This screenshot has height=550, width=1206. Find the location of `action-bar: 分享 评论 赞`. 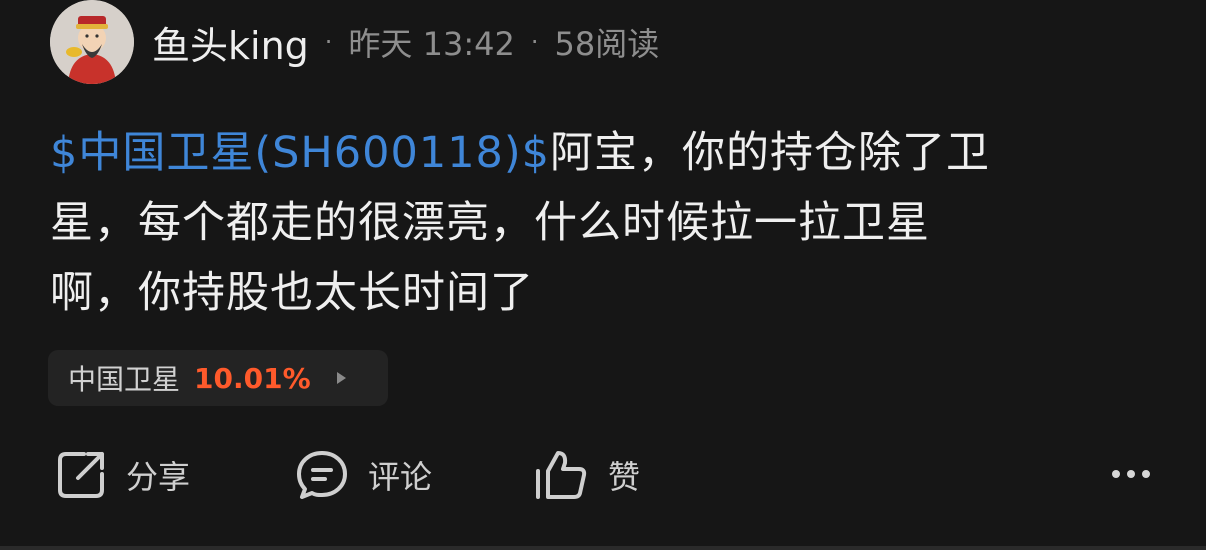

action-bar: 分享 评论 赞 is located at coordinates (603, 475).